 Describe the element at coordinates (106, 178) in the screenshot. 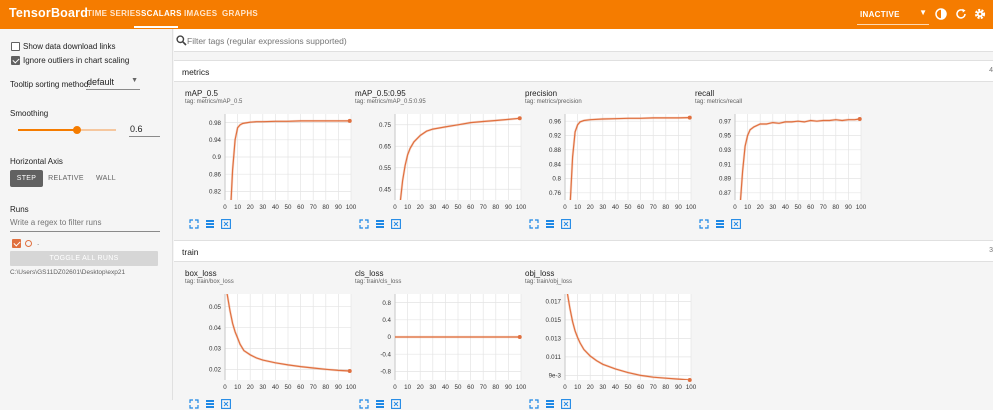

I see `axis-wall-button: WALL` at that location.